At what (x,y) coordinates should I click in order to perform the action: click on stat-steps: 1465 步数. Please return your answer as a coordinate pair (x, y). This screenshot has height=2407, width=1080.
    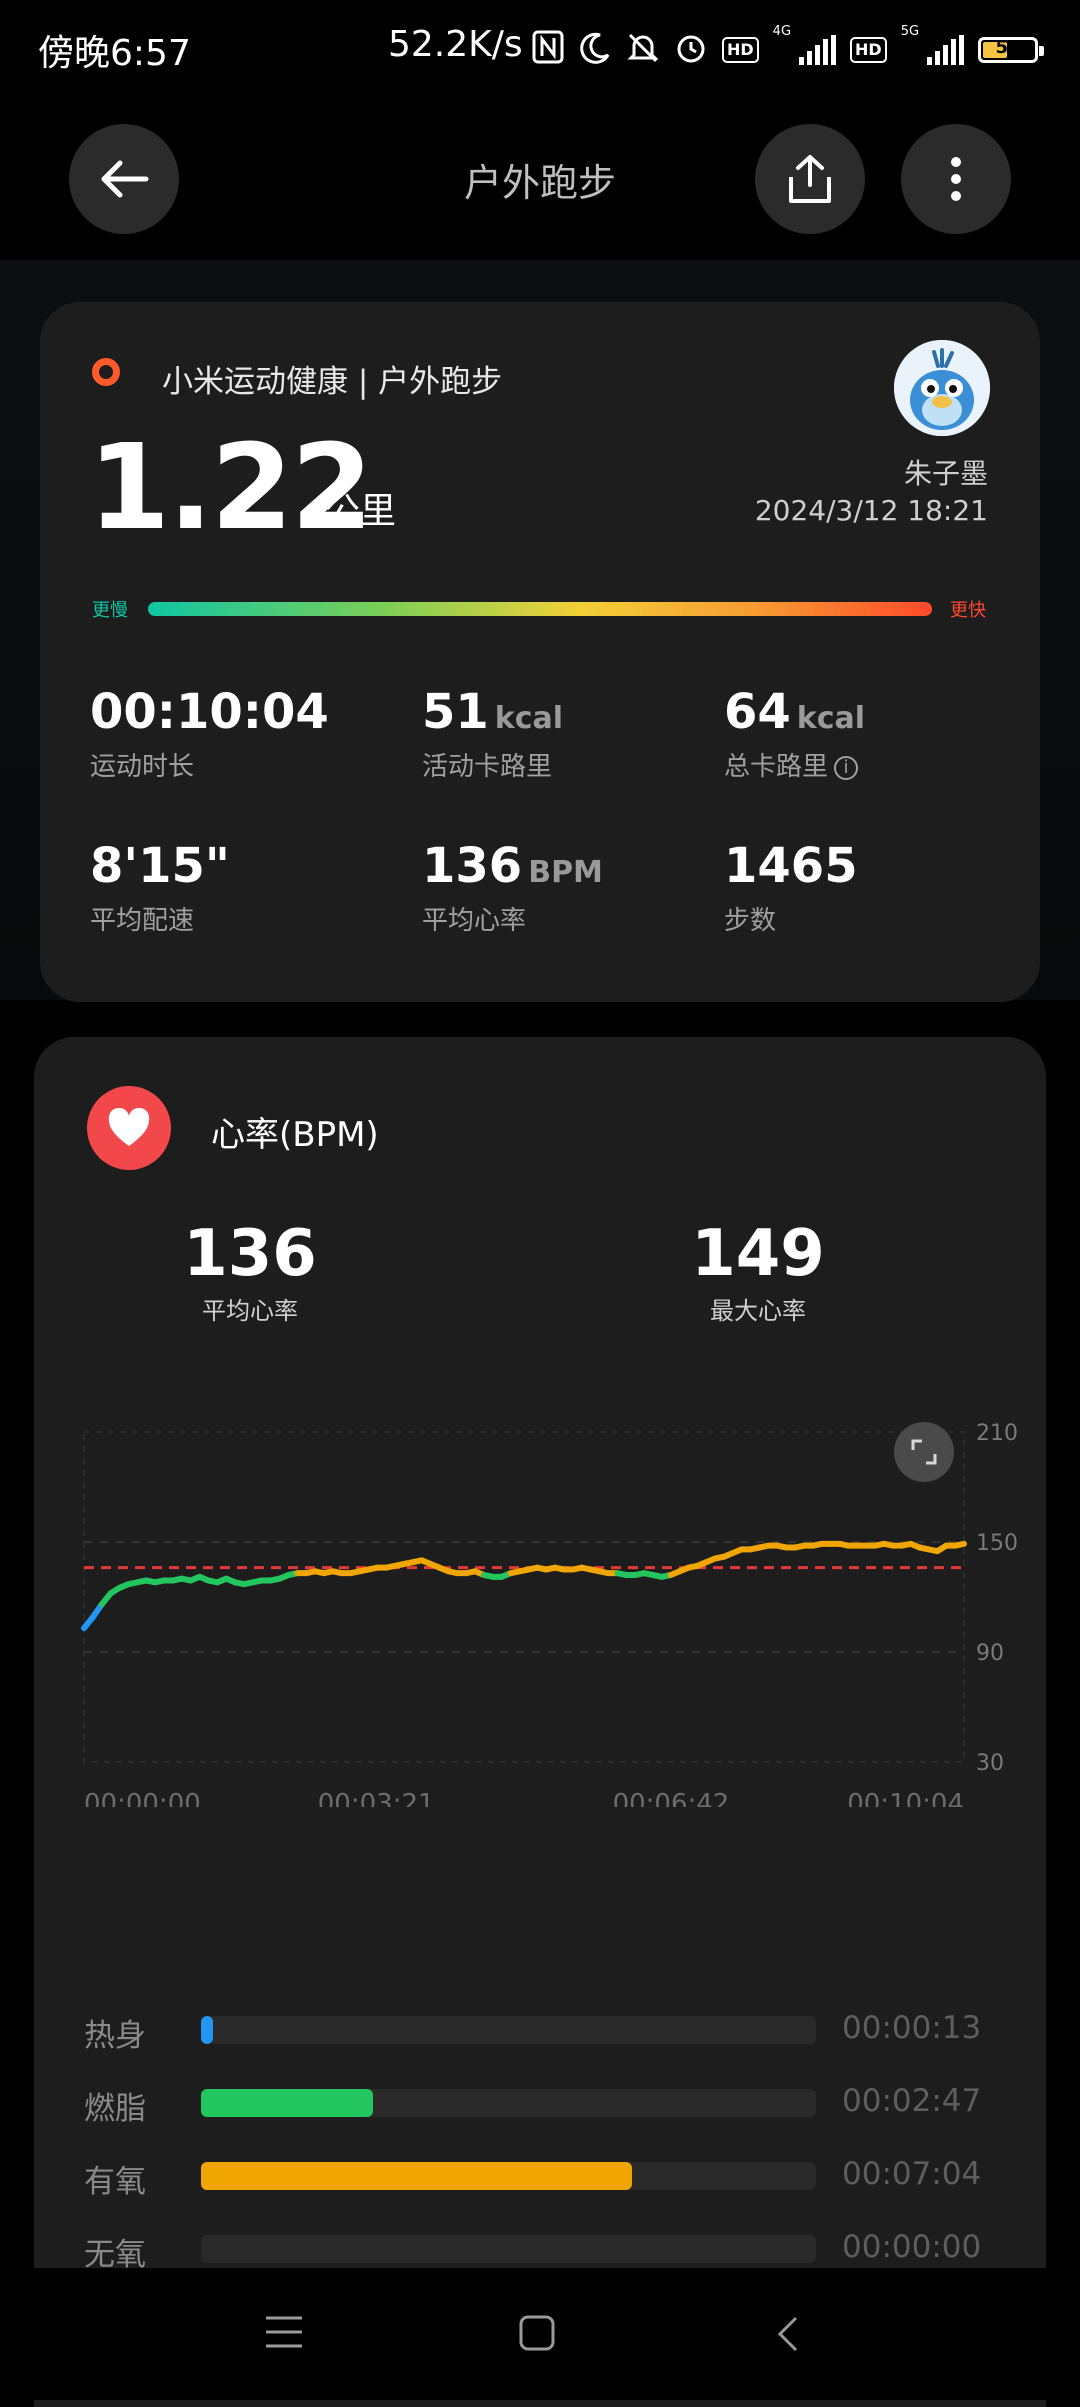
    Looking at the image, I should click on (791, 889).